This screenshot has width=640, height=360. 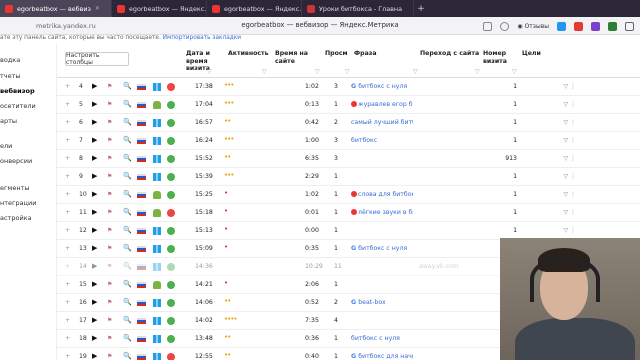 I want to click on table-row: +11 ▶ ⚑ 🔍 15:18 • 0:01 1 лёгкие звуки в би… 1 ▽ ⋮, so click(x=348, y=213).